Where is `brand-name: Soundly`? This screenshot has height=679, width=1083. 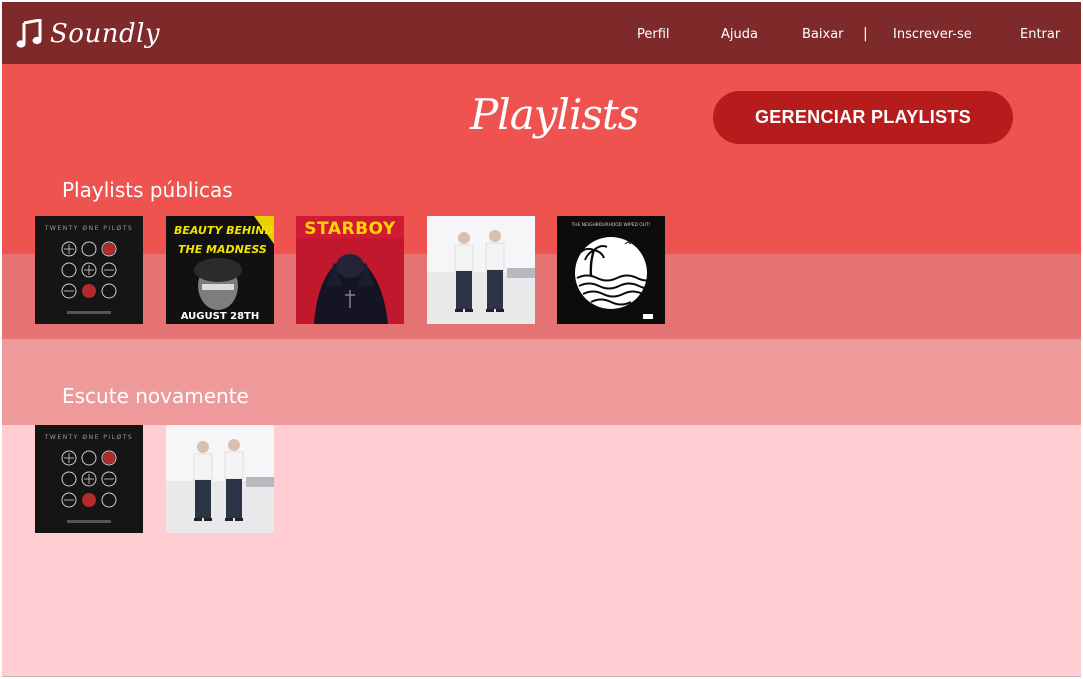
brand-name: Soundly is located at coordinates (105, 34).